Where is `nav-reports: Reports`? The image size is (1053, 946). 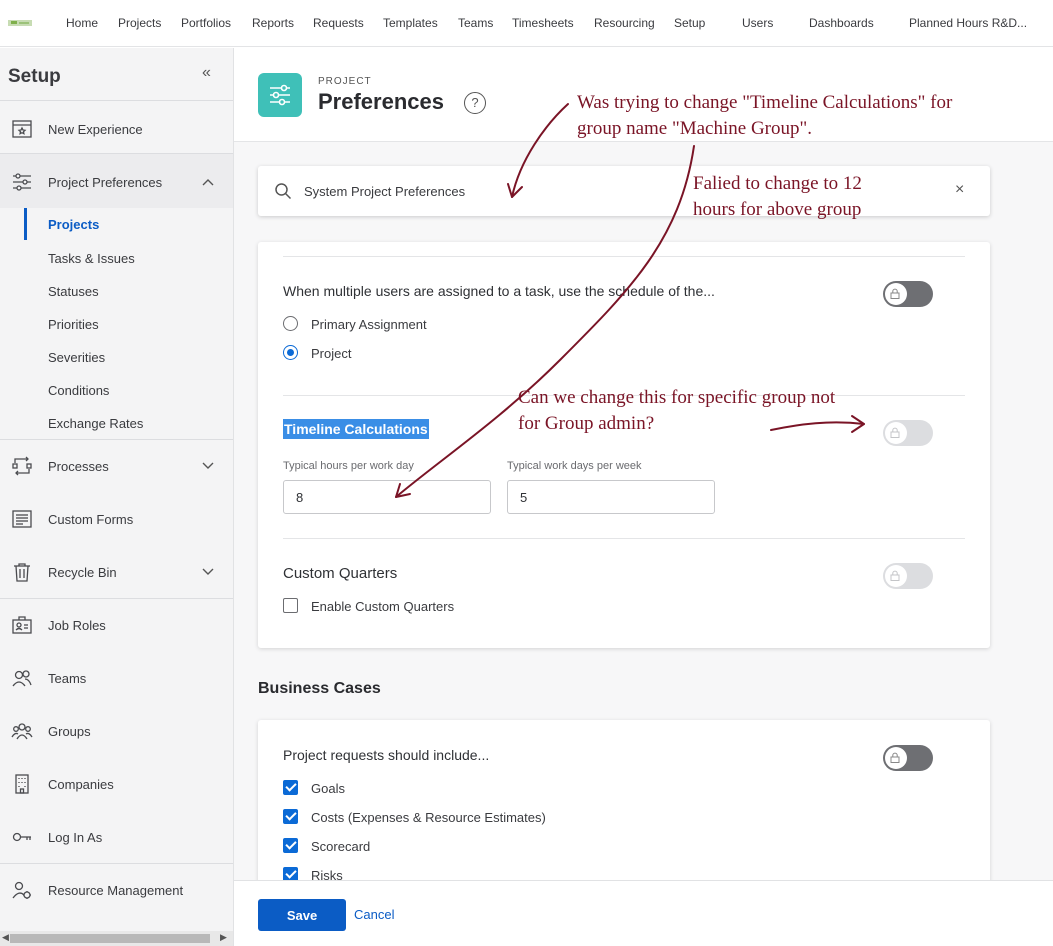
nav-reports: Reports is located at coordinates (273, 23).